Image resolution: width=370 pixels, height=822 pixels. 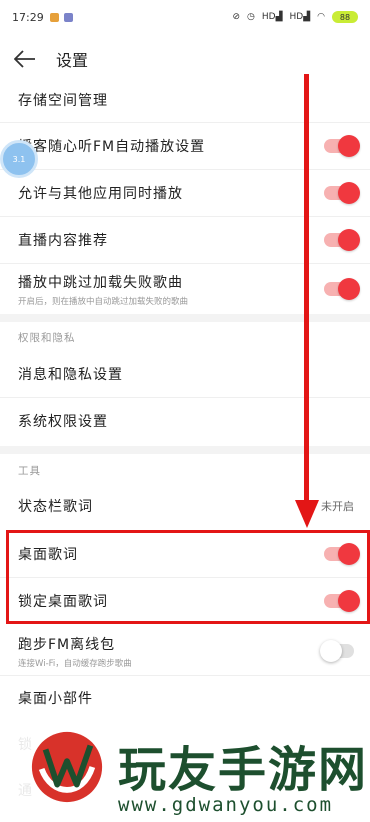 What do you see at coordinates (47, 338) in the screenshot?
I see `section-title-privacy: 权限和隐私` at bounding box center [47, 338].